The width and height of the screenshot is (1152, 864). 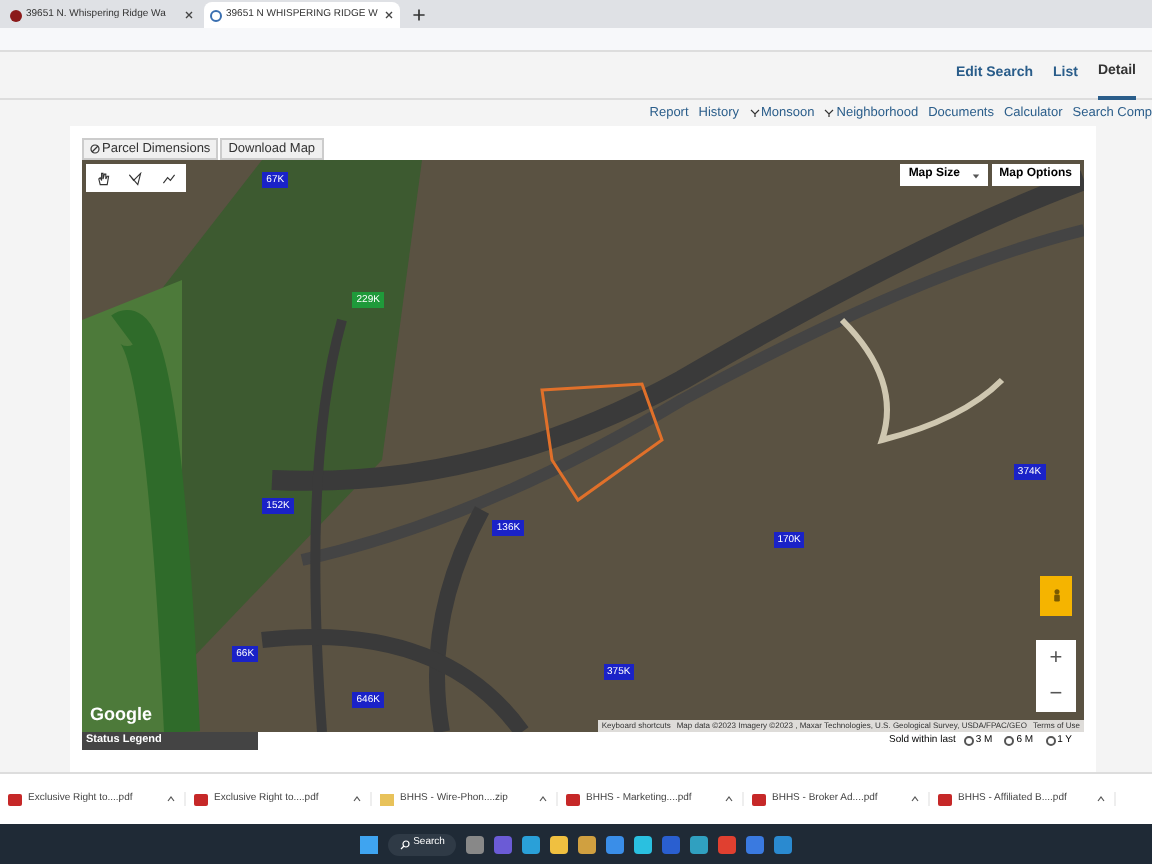 What do you see at coordinates (95, 149) in the screenshot?
I see `blocked-icon` at bounding box center [95, 149].